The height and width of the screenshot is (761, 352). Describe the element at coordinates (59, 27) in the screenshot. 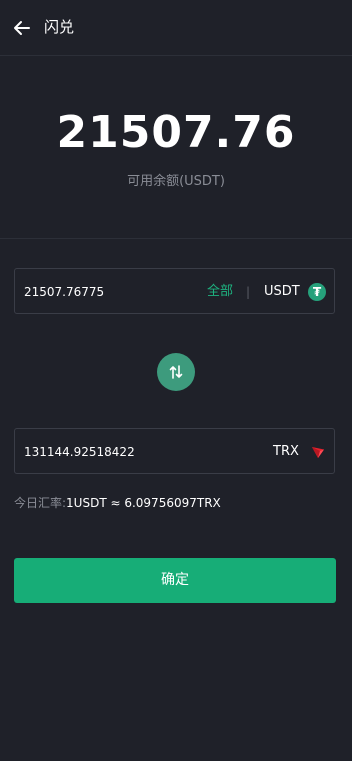

I see `page-title: 闪兑` at that location.